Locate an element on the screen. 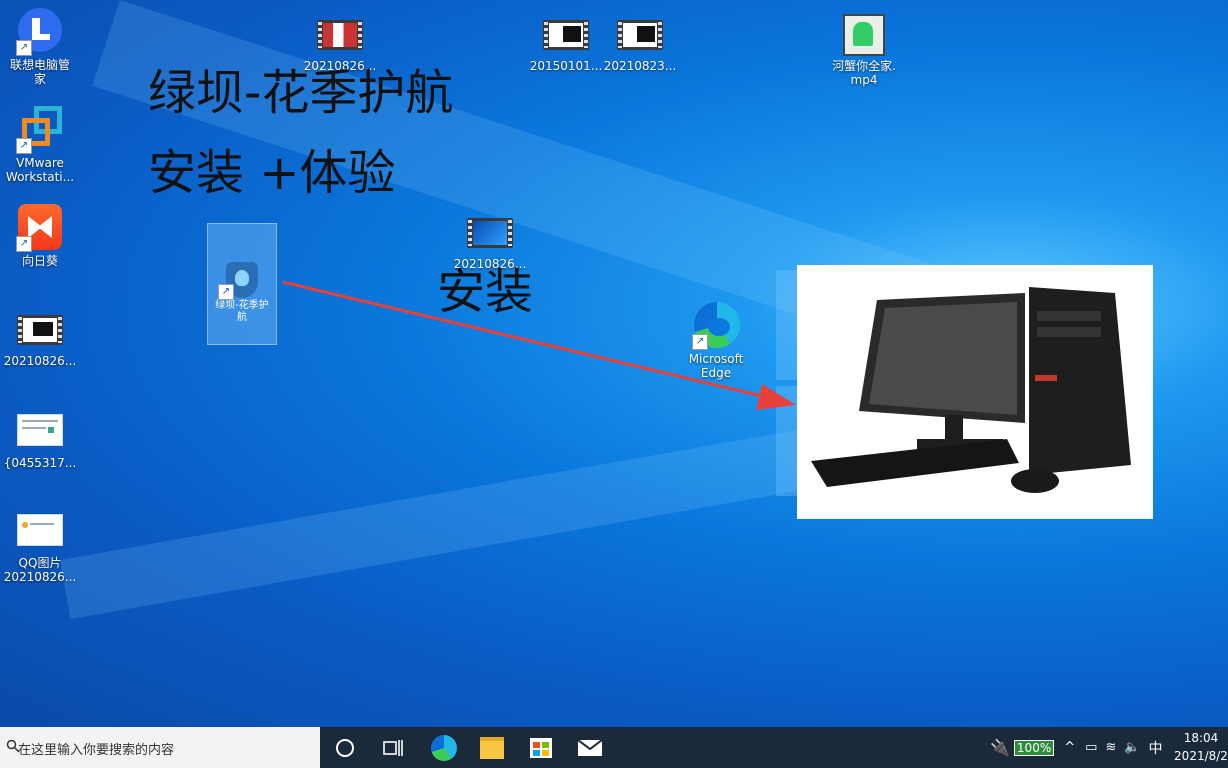  desktop-computer-image is located at coordinates (975, 392).